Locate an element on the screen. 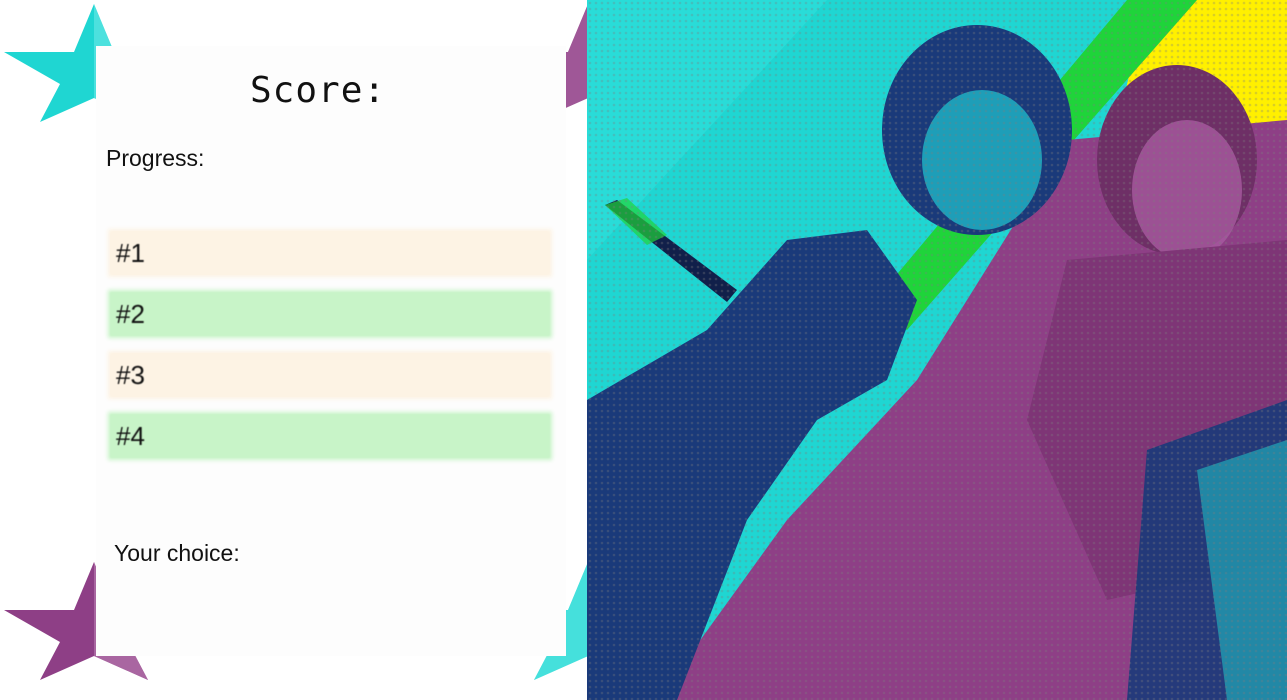 The width and height of the screenshot is (1287, 700). progress-row-4: #4 is located at coordinates (330, 436).